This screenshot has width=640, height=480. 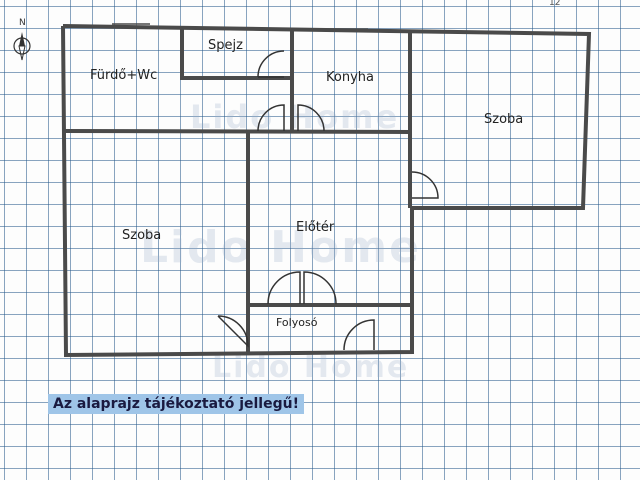 What do you see at coordinates (237, 131) in the screenshot?
I see `wall-top-row-divider` at bounding box center [237, 131].